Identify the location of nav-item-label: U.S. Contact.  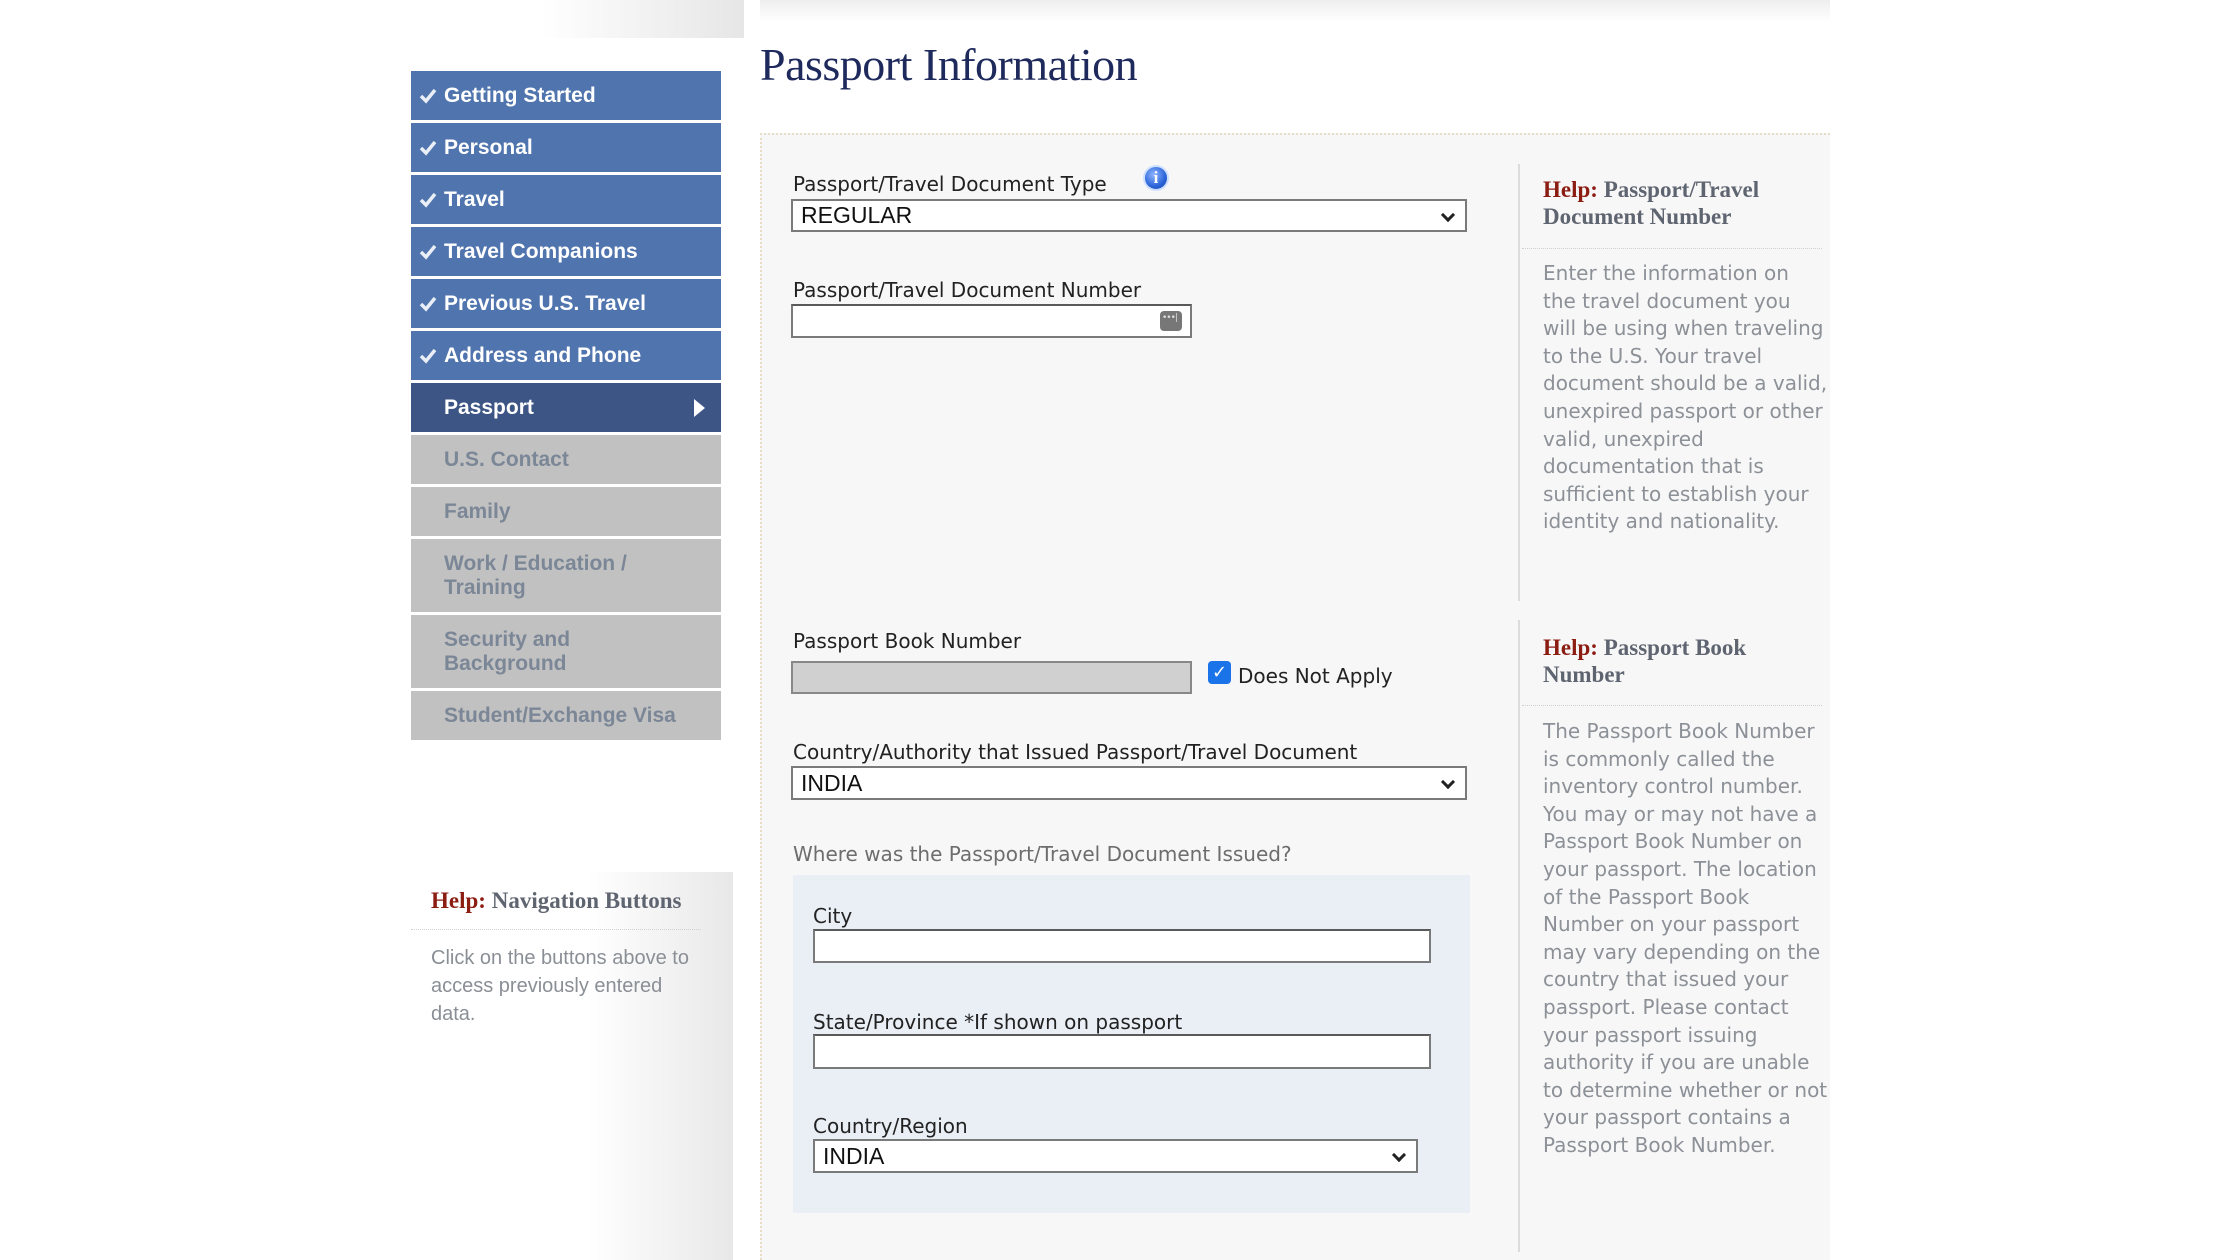
(506, 459).